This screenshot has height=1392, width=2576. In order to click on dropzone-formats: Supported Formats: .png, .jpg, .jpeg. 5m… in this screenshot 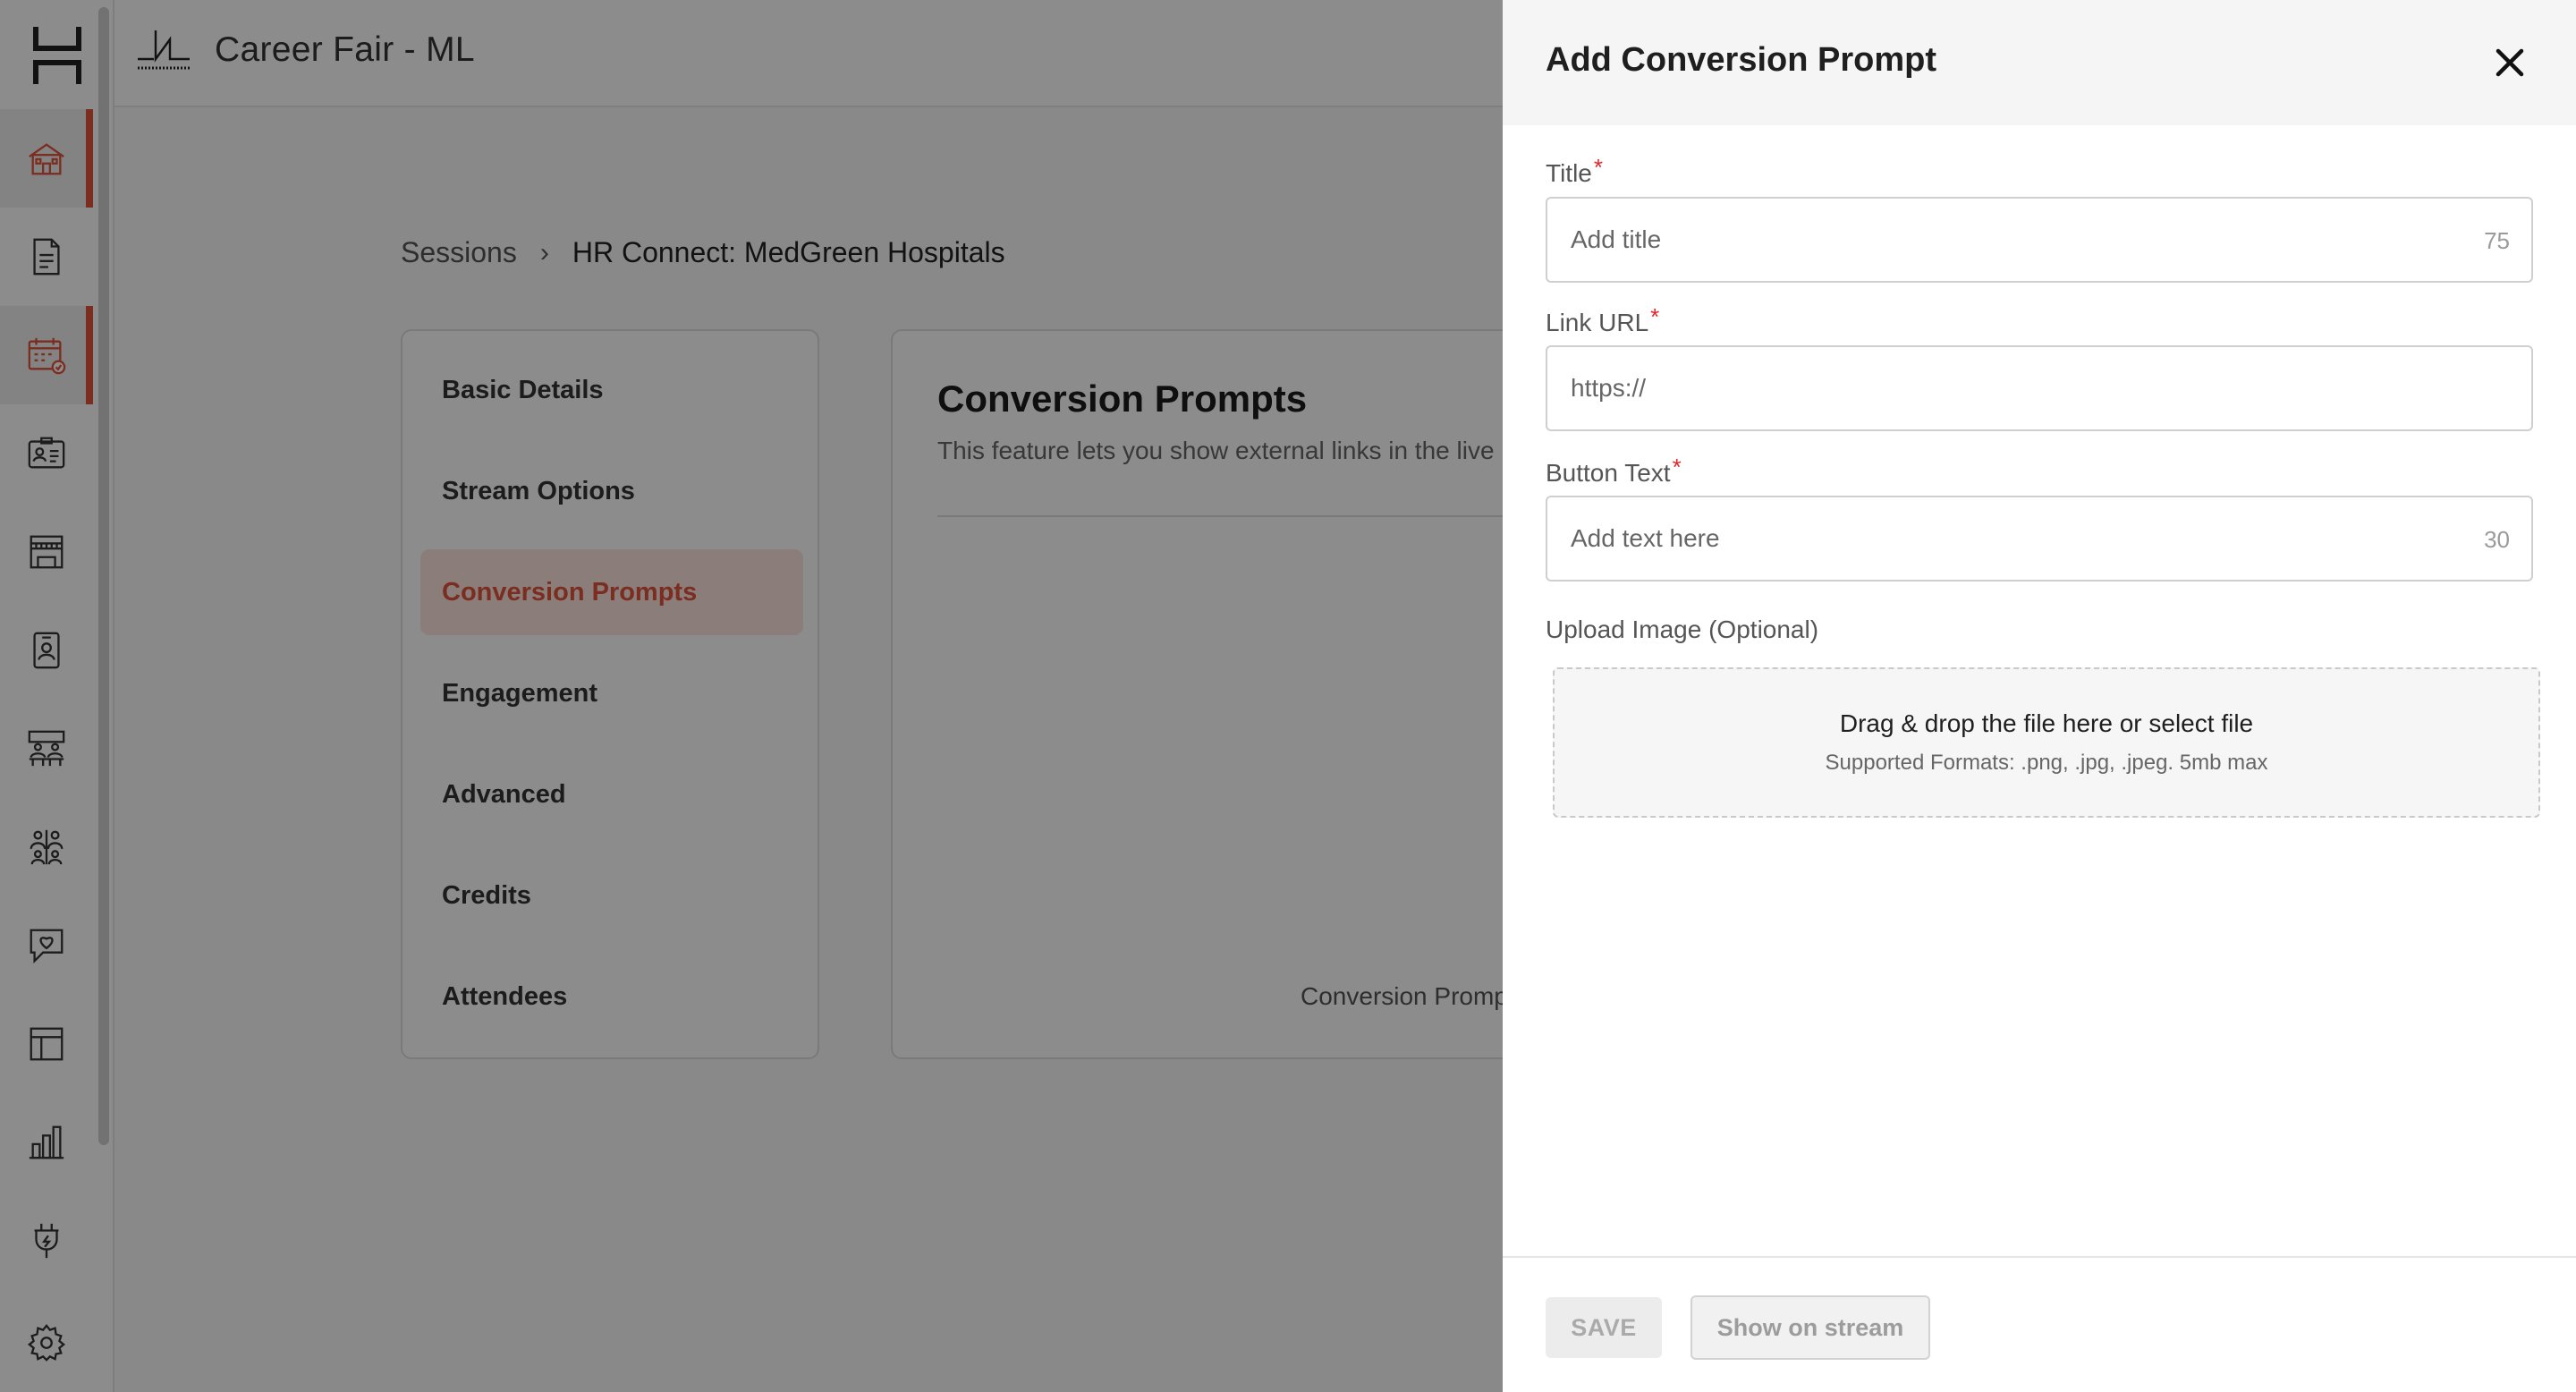, I will do `click(2046, 763)`.